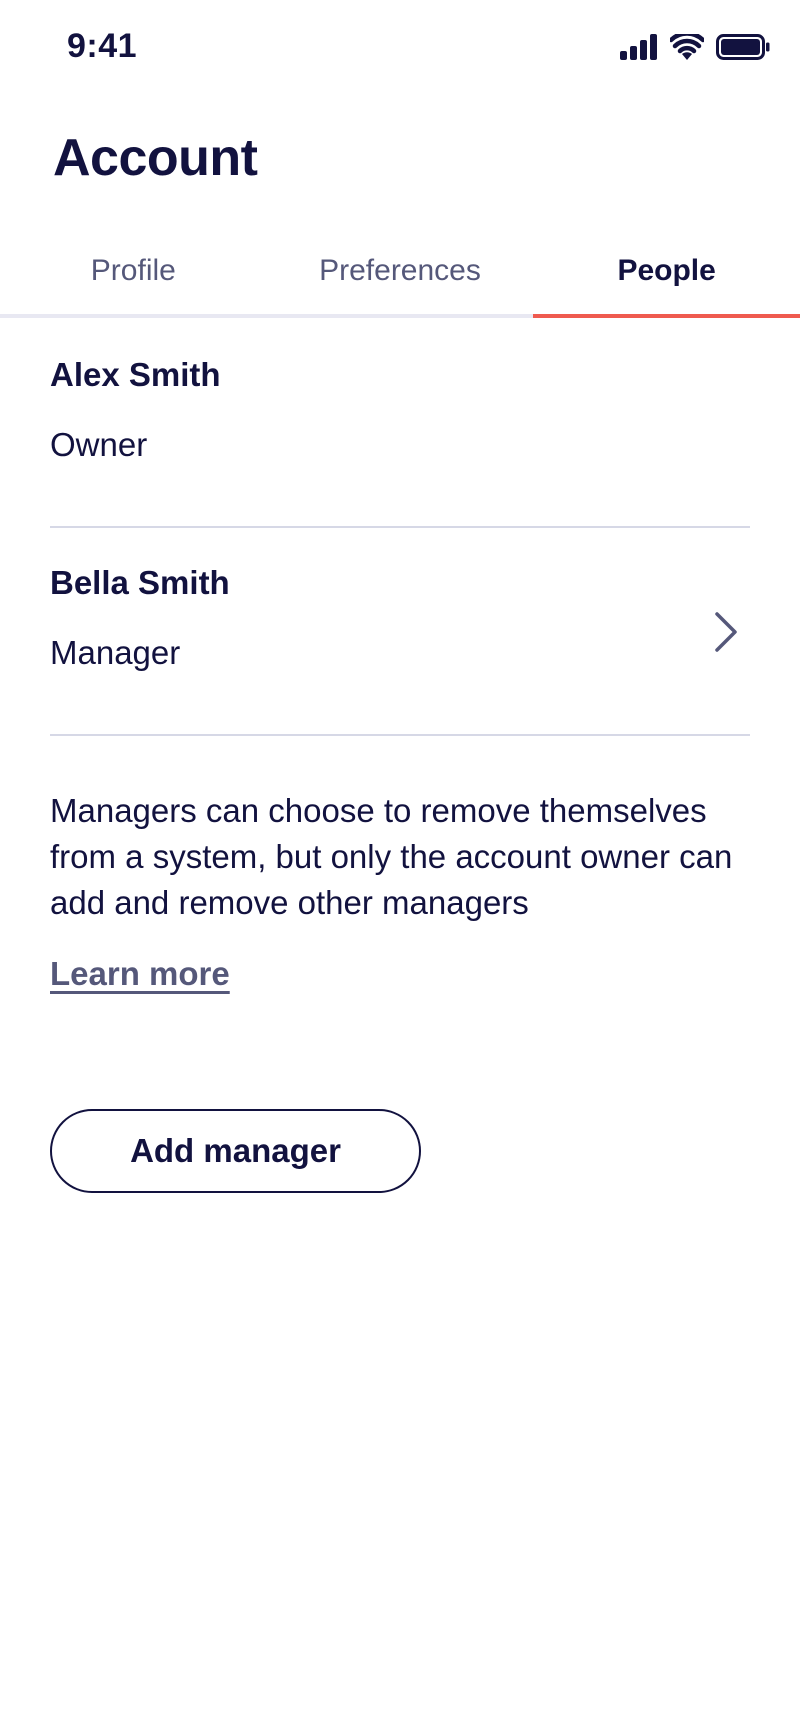 The width and height of the screenshot is (800, 1731). What do you see at coordinates (666, 273) in the screenshot?
I see `tab-people: People` at bounding box center [666, 273].